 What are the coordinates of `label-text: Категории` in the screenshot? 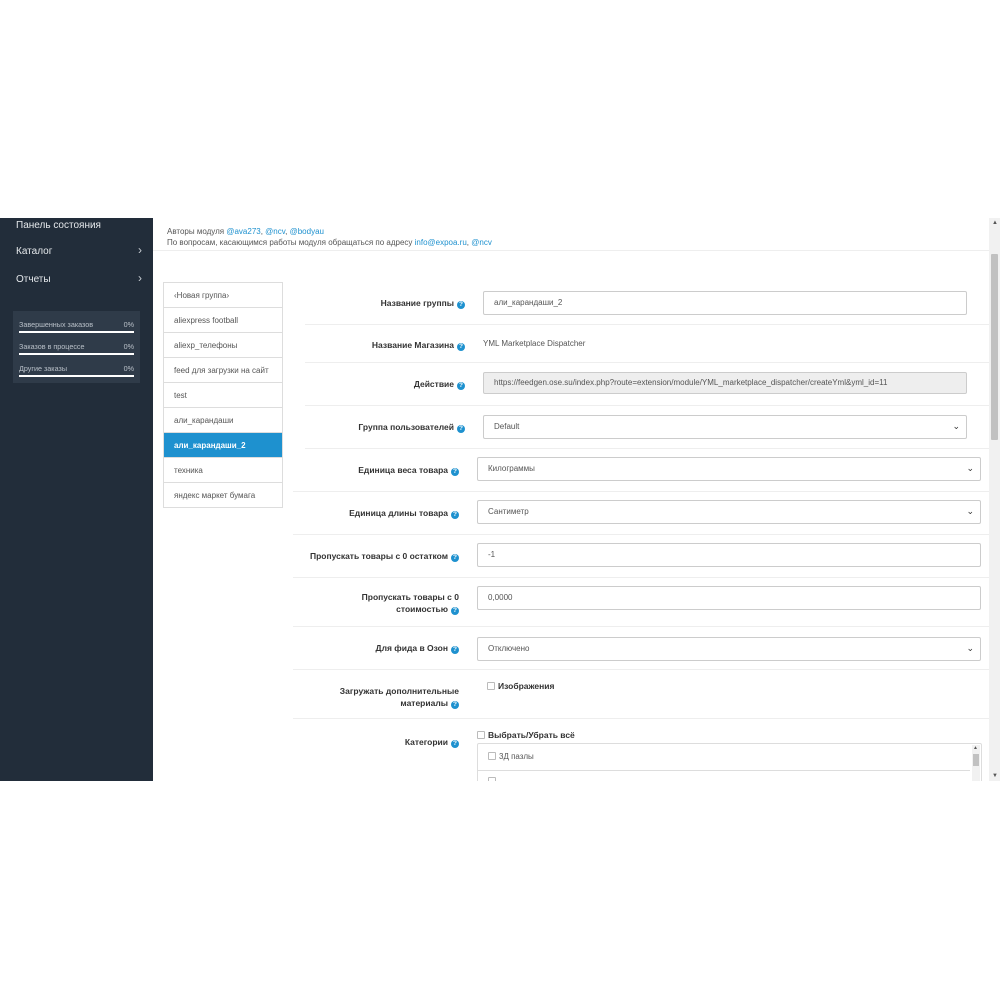 It's located at (426, 742).